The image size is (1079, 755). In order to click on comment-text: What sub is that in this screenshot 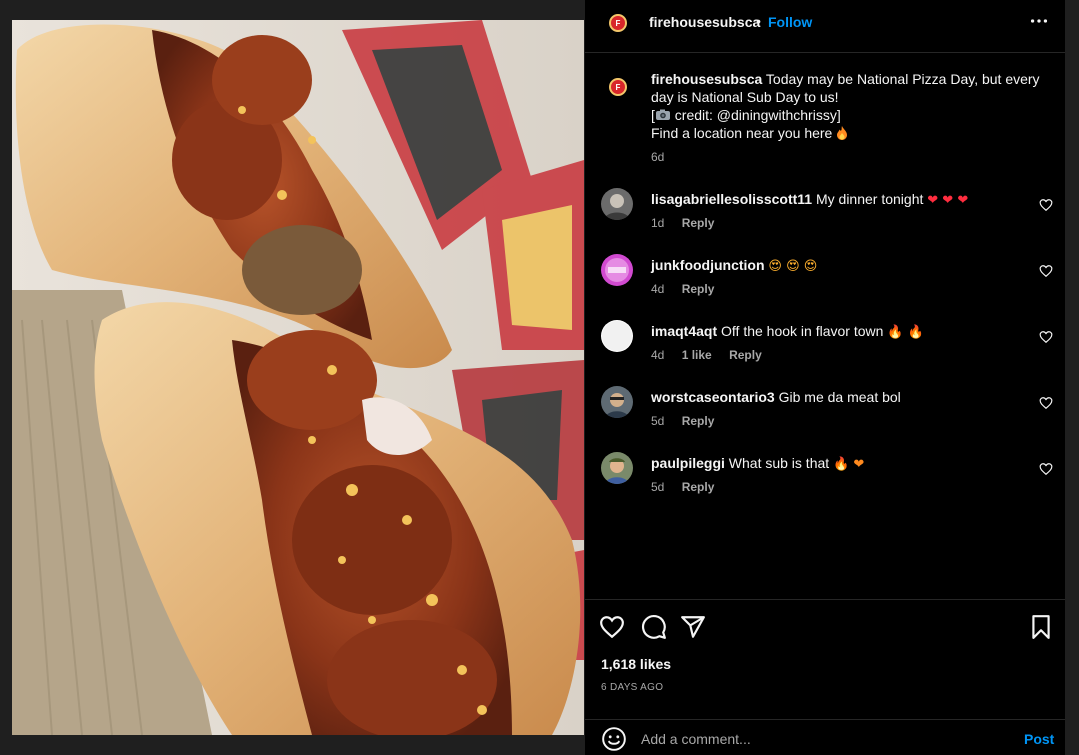, I will do `click(779, 463)`.